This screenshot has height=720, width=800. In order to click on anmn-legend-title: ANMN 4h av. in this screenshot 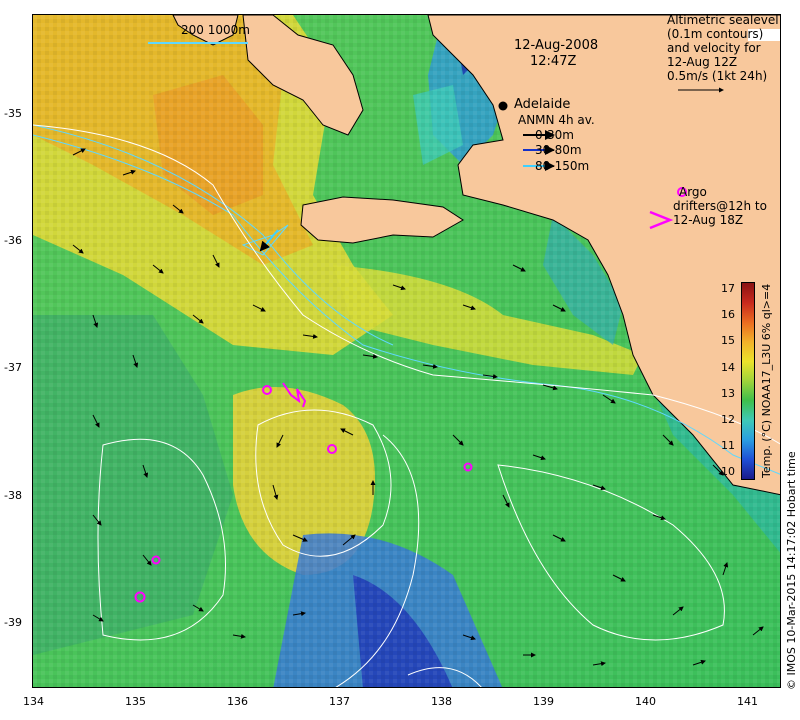, I will do `click(556, 120)`.